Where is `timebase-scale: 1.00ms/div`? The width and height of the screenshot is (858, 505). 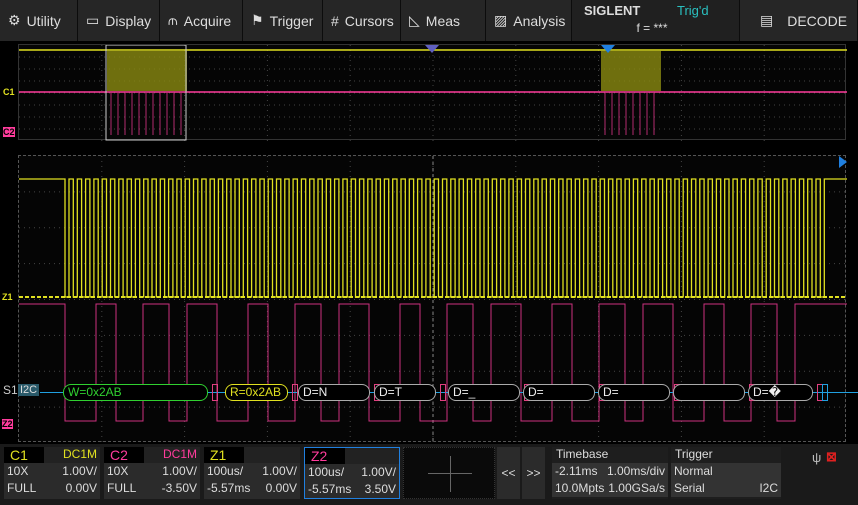
timebase-scale: 1.00ms/div is located at coordinates (635, 471).